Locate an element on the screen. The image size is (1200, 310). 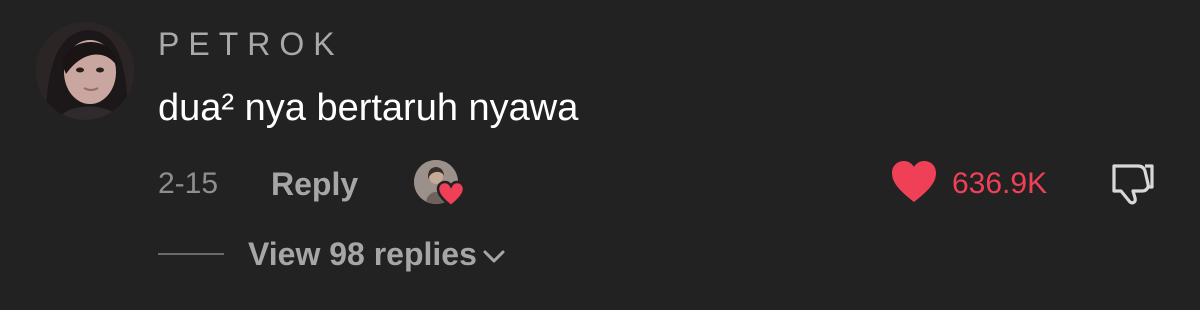
view-replies-button: View 98 replies is located at coordinates (377, 254).